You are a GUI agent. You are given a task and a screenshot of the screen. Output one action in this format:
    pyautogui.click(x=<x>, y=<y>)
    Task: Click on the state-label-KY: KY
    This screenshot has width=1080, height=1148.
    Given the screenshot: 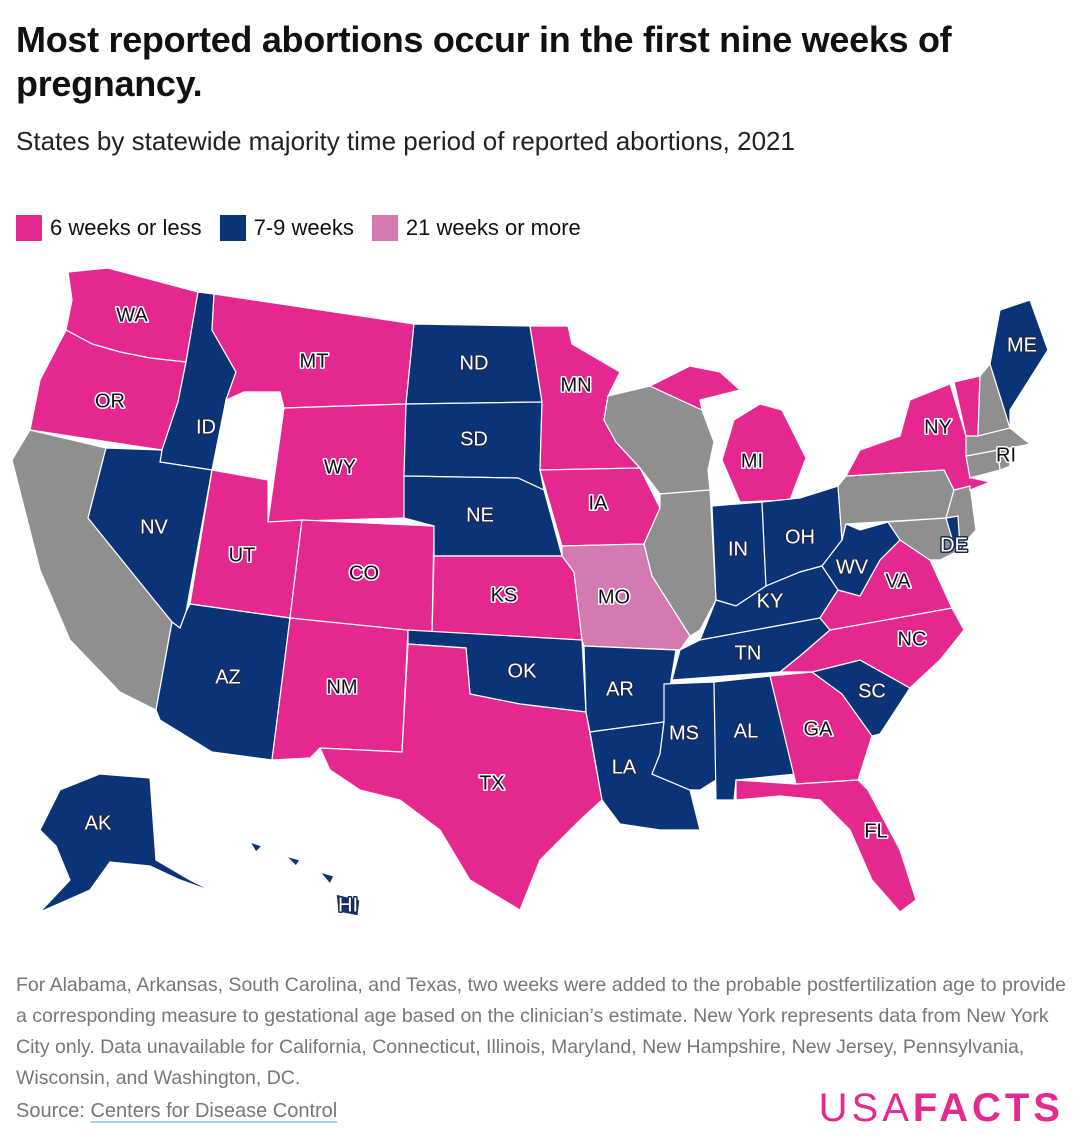 What is the action you would take?
    pyautogui.click(x=770, y=601)
    